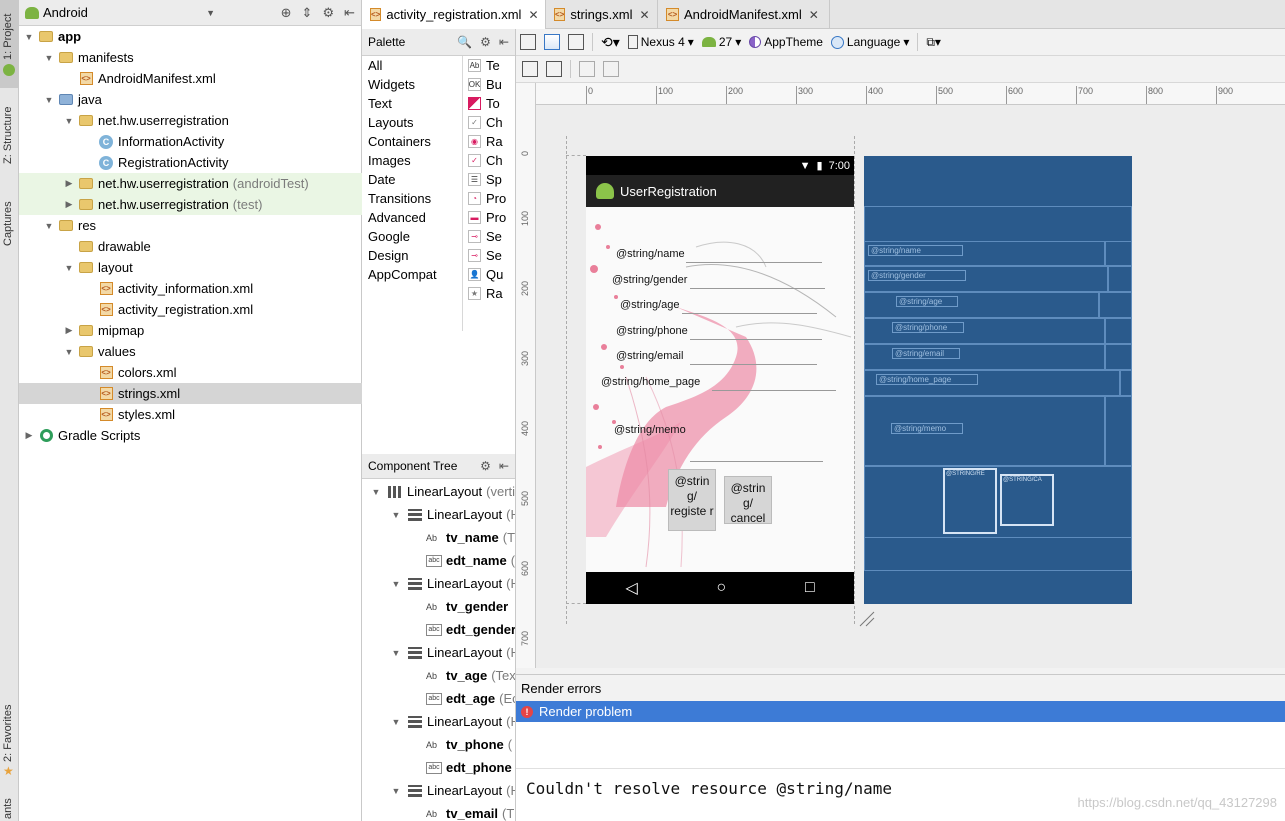  Describe the element at coordinates (867, 619) in the screenshot. I see `resize-handle` at that location.